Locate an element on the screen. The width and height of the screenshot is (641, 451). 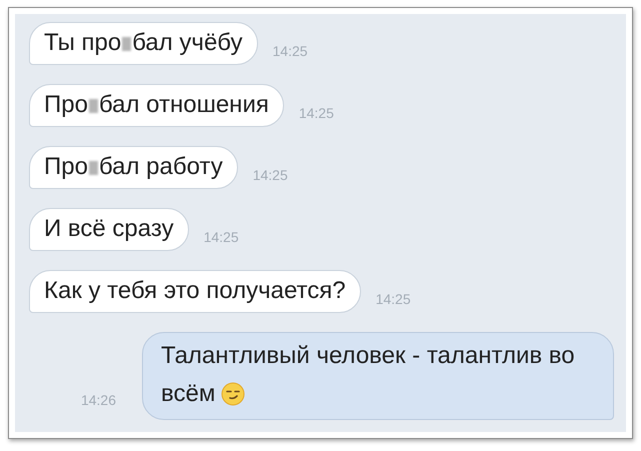
message-text: И всё сразу is located at coordinates (109, 228).